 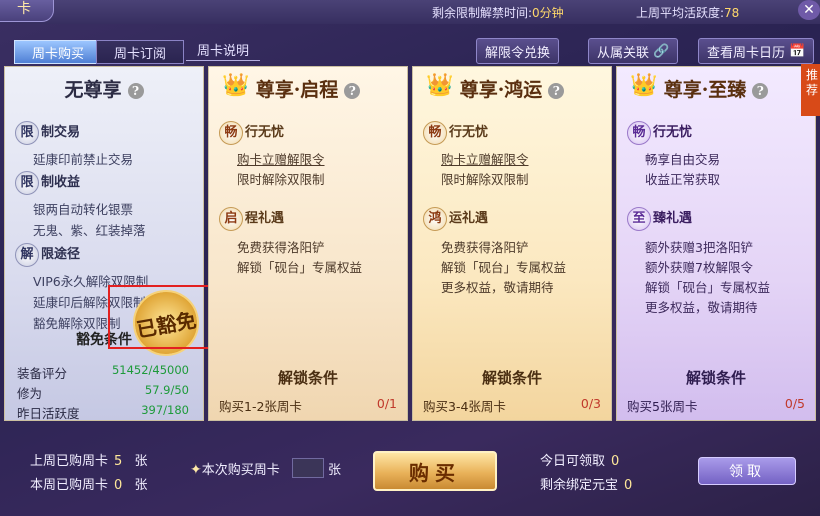 I want to click on unlock-condition-text: 购买5张周卡, so click(x=662, y=406).